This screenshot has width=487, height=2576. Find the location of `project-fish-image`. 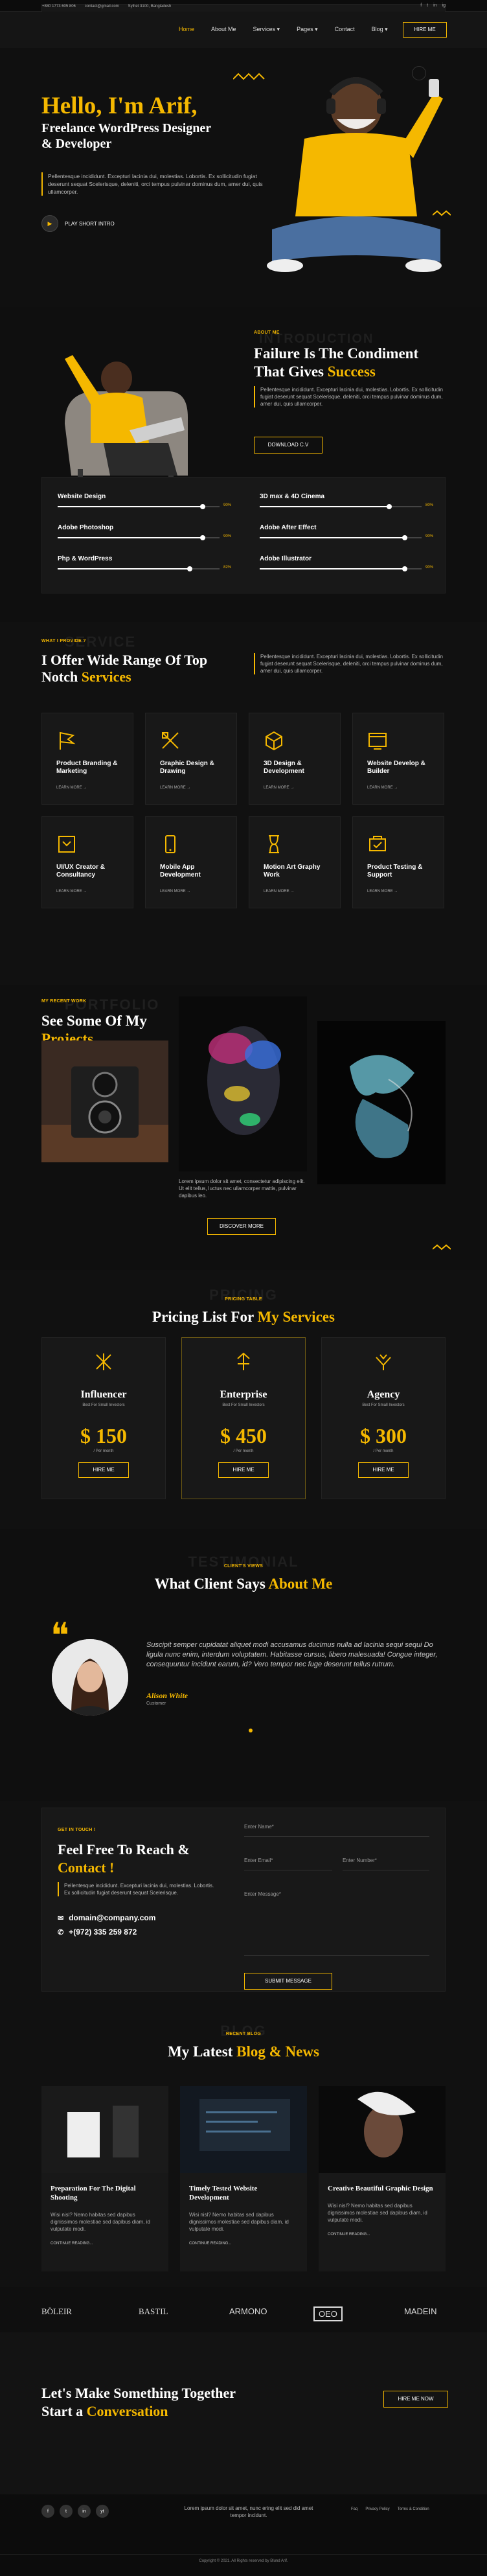

project-fish-image is located at coordinates (381, 1102).